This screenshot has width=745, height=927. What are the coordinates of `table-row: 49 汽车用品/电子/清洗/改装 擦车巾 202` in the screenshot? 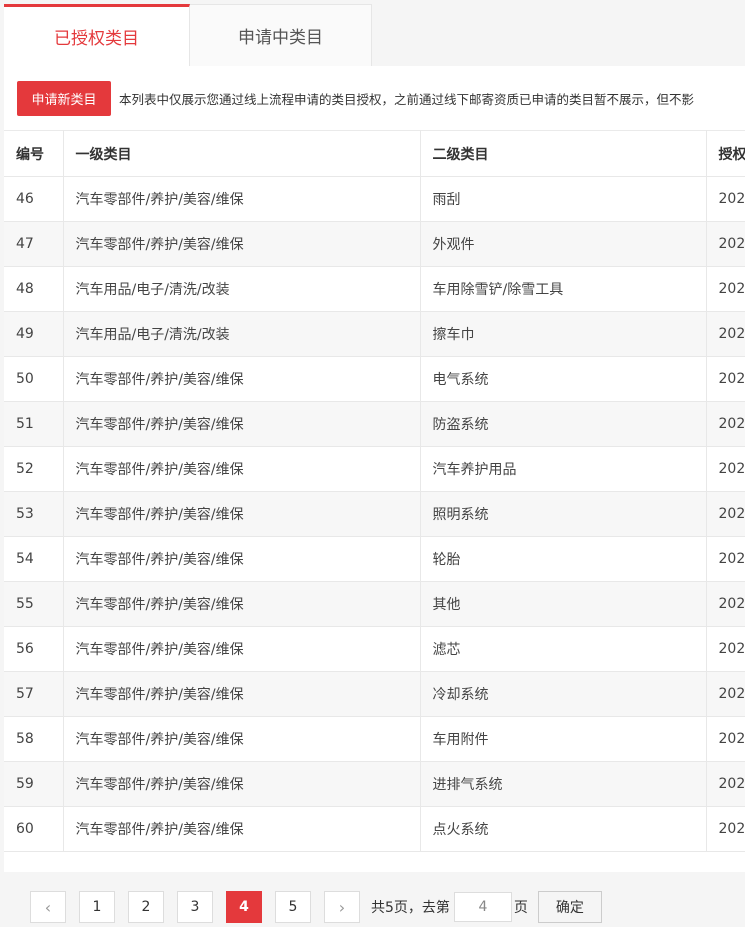 It's located at (374, 334).